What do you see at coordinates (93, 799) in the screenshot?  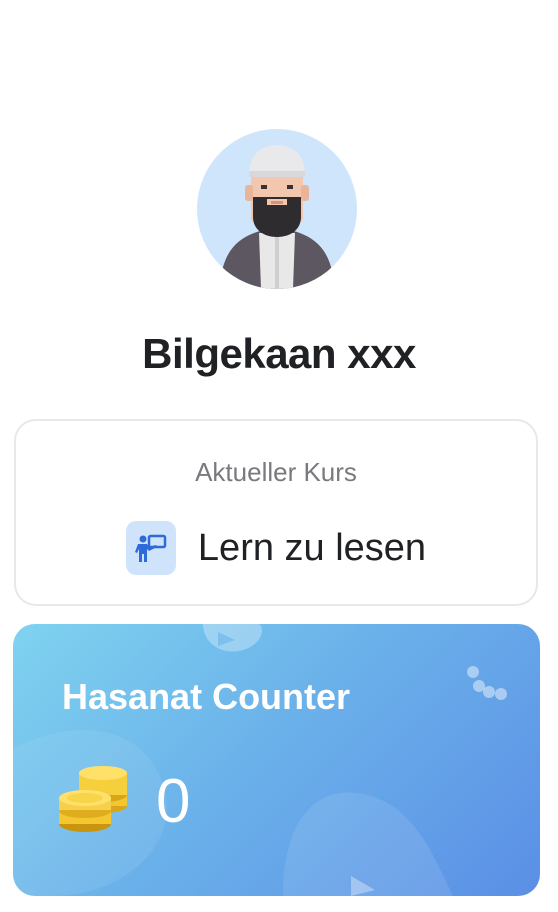 I see `coins-icon` at bounding box center [93, 799].